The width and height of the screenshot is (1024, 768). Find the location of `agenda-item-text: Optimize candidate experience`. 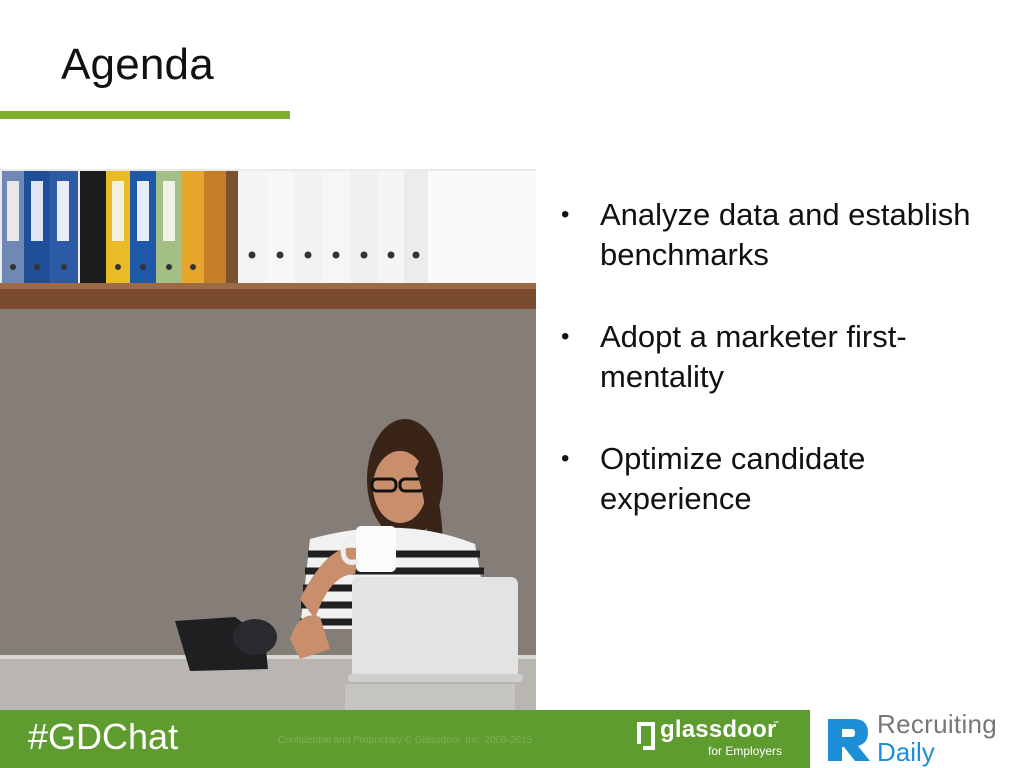

agenda-item-text: Optimize candidate experience is located at coordinates (733, 478).